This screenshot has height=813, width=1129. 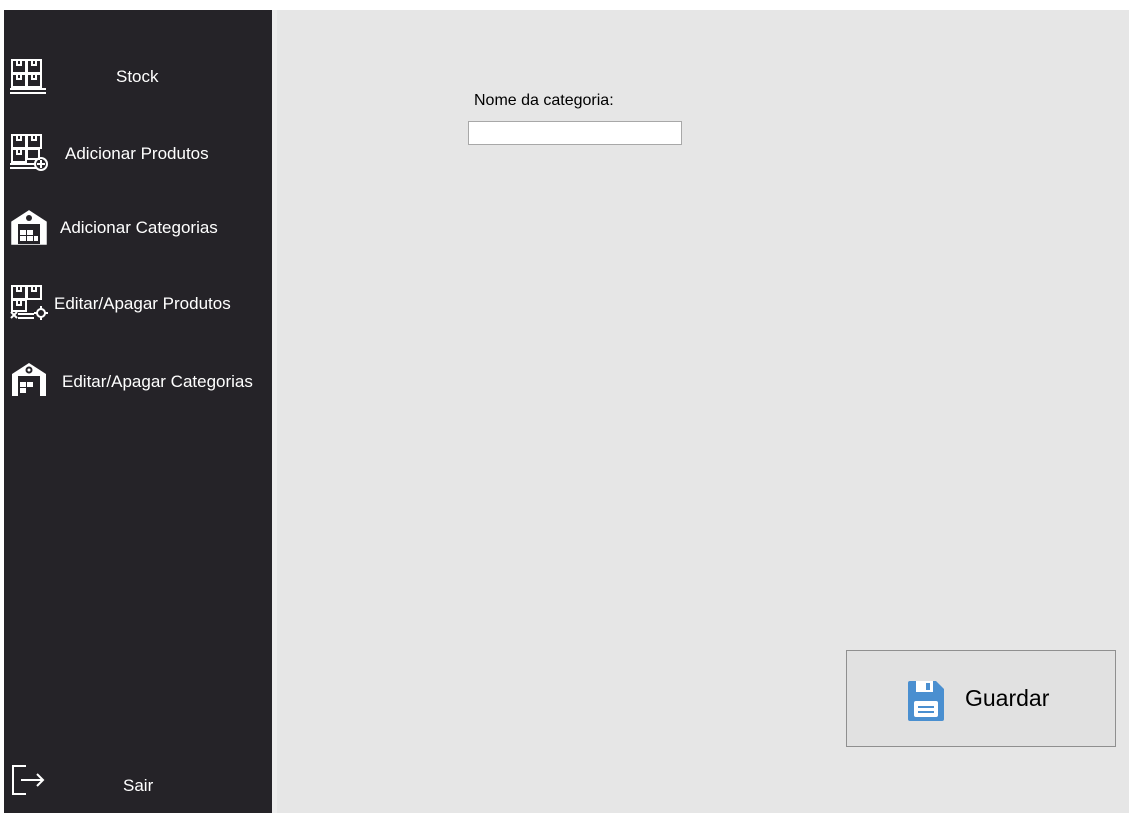 I want to click on save-button: Guardar, so click(x=981, y=698).